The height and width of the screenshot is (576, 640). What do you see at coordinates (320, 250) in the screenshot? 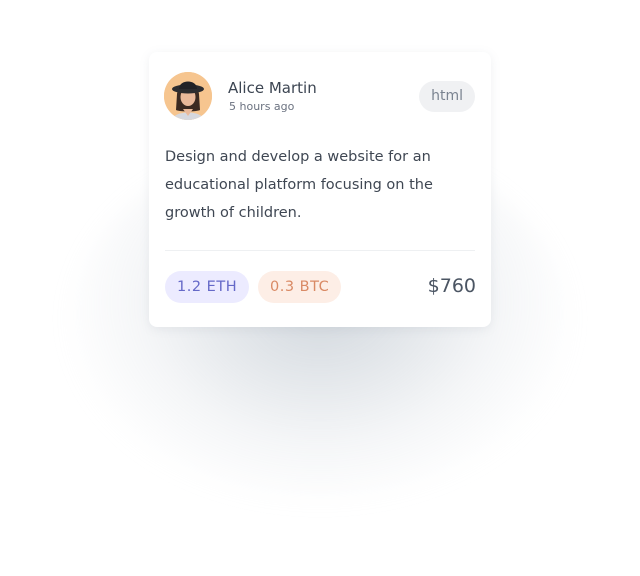
I see `divider` at bounding box center [320, 250].